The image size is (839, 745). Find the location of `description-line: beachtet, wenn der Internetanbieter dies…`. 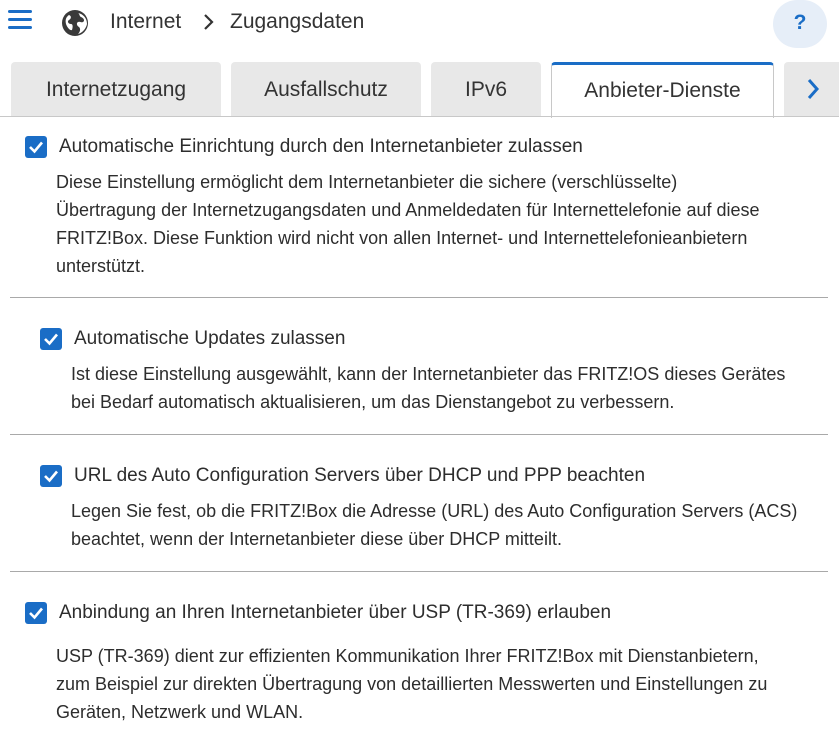

description-line: beachtet, wenn der Internetanbieter dies… is located at coordinates (316, 539).